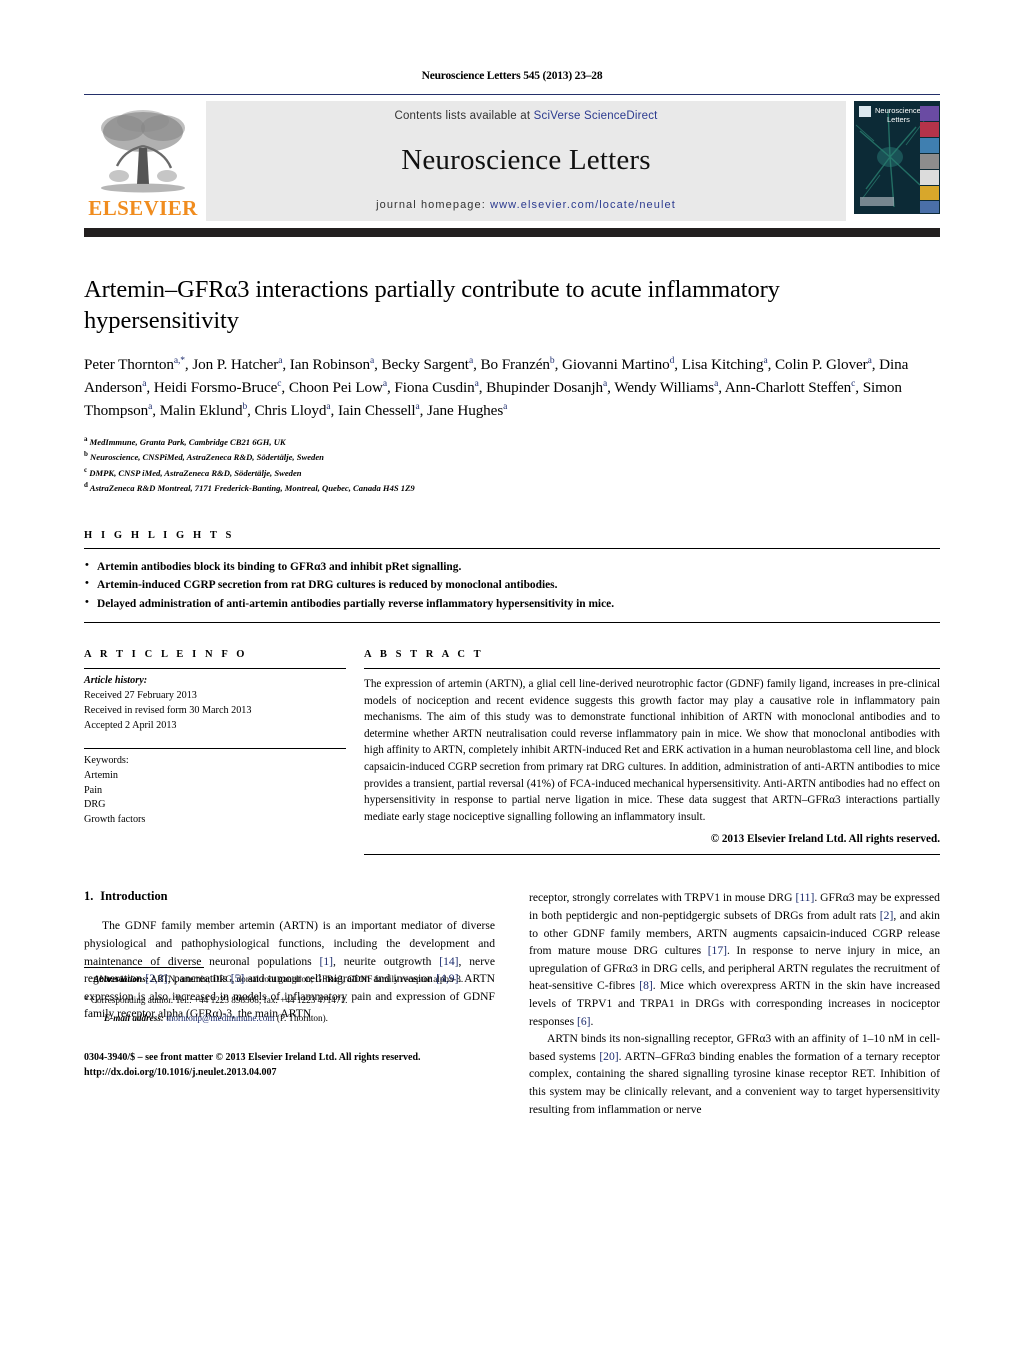  What do you see at coordinates (201, 410) in the screenshot?
I see `author-name: Malin Eklund` at bounding box center [201, 410].